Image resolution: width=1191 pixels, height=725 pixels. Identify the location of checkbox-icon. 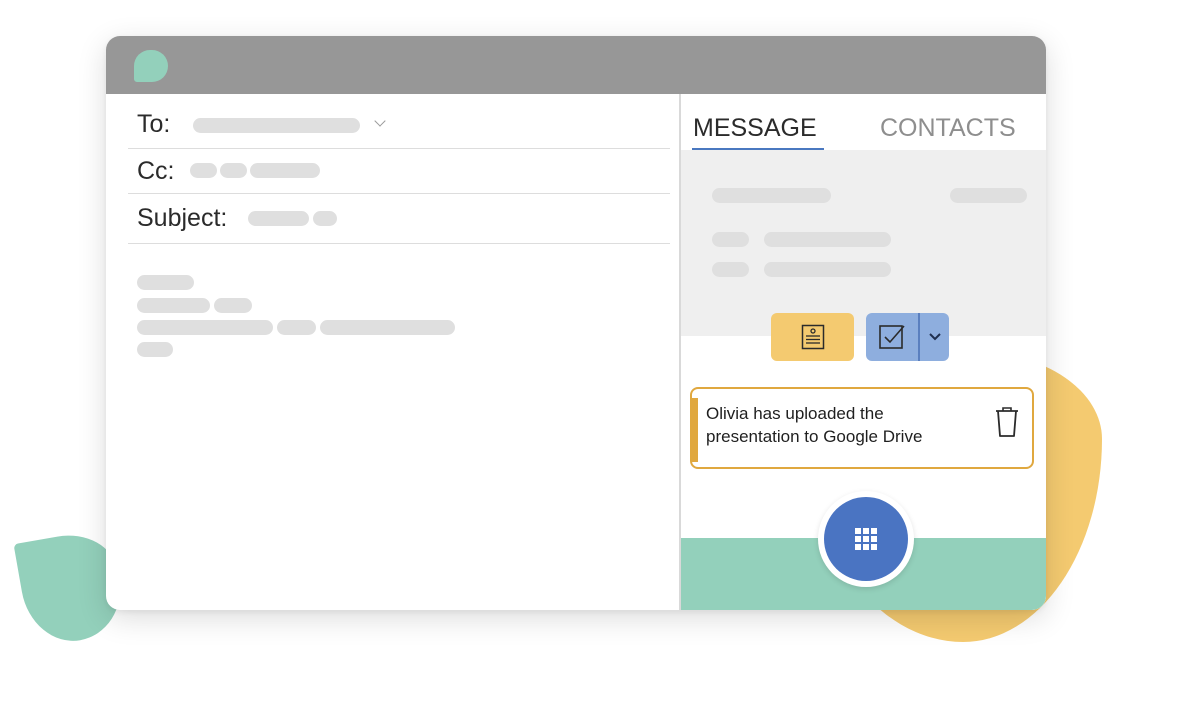
(892, 337).